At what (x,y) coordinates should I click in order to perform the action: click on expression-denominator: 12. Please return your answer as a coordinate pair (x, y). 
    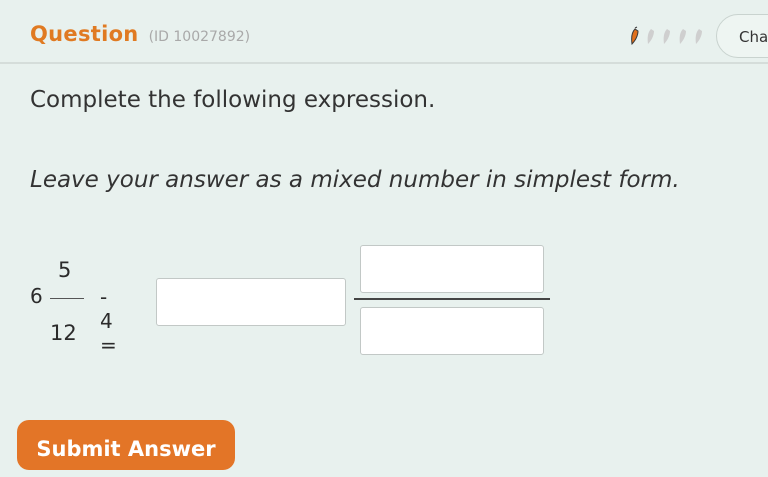
    Looking at the image, I should click on (63, 333).